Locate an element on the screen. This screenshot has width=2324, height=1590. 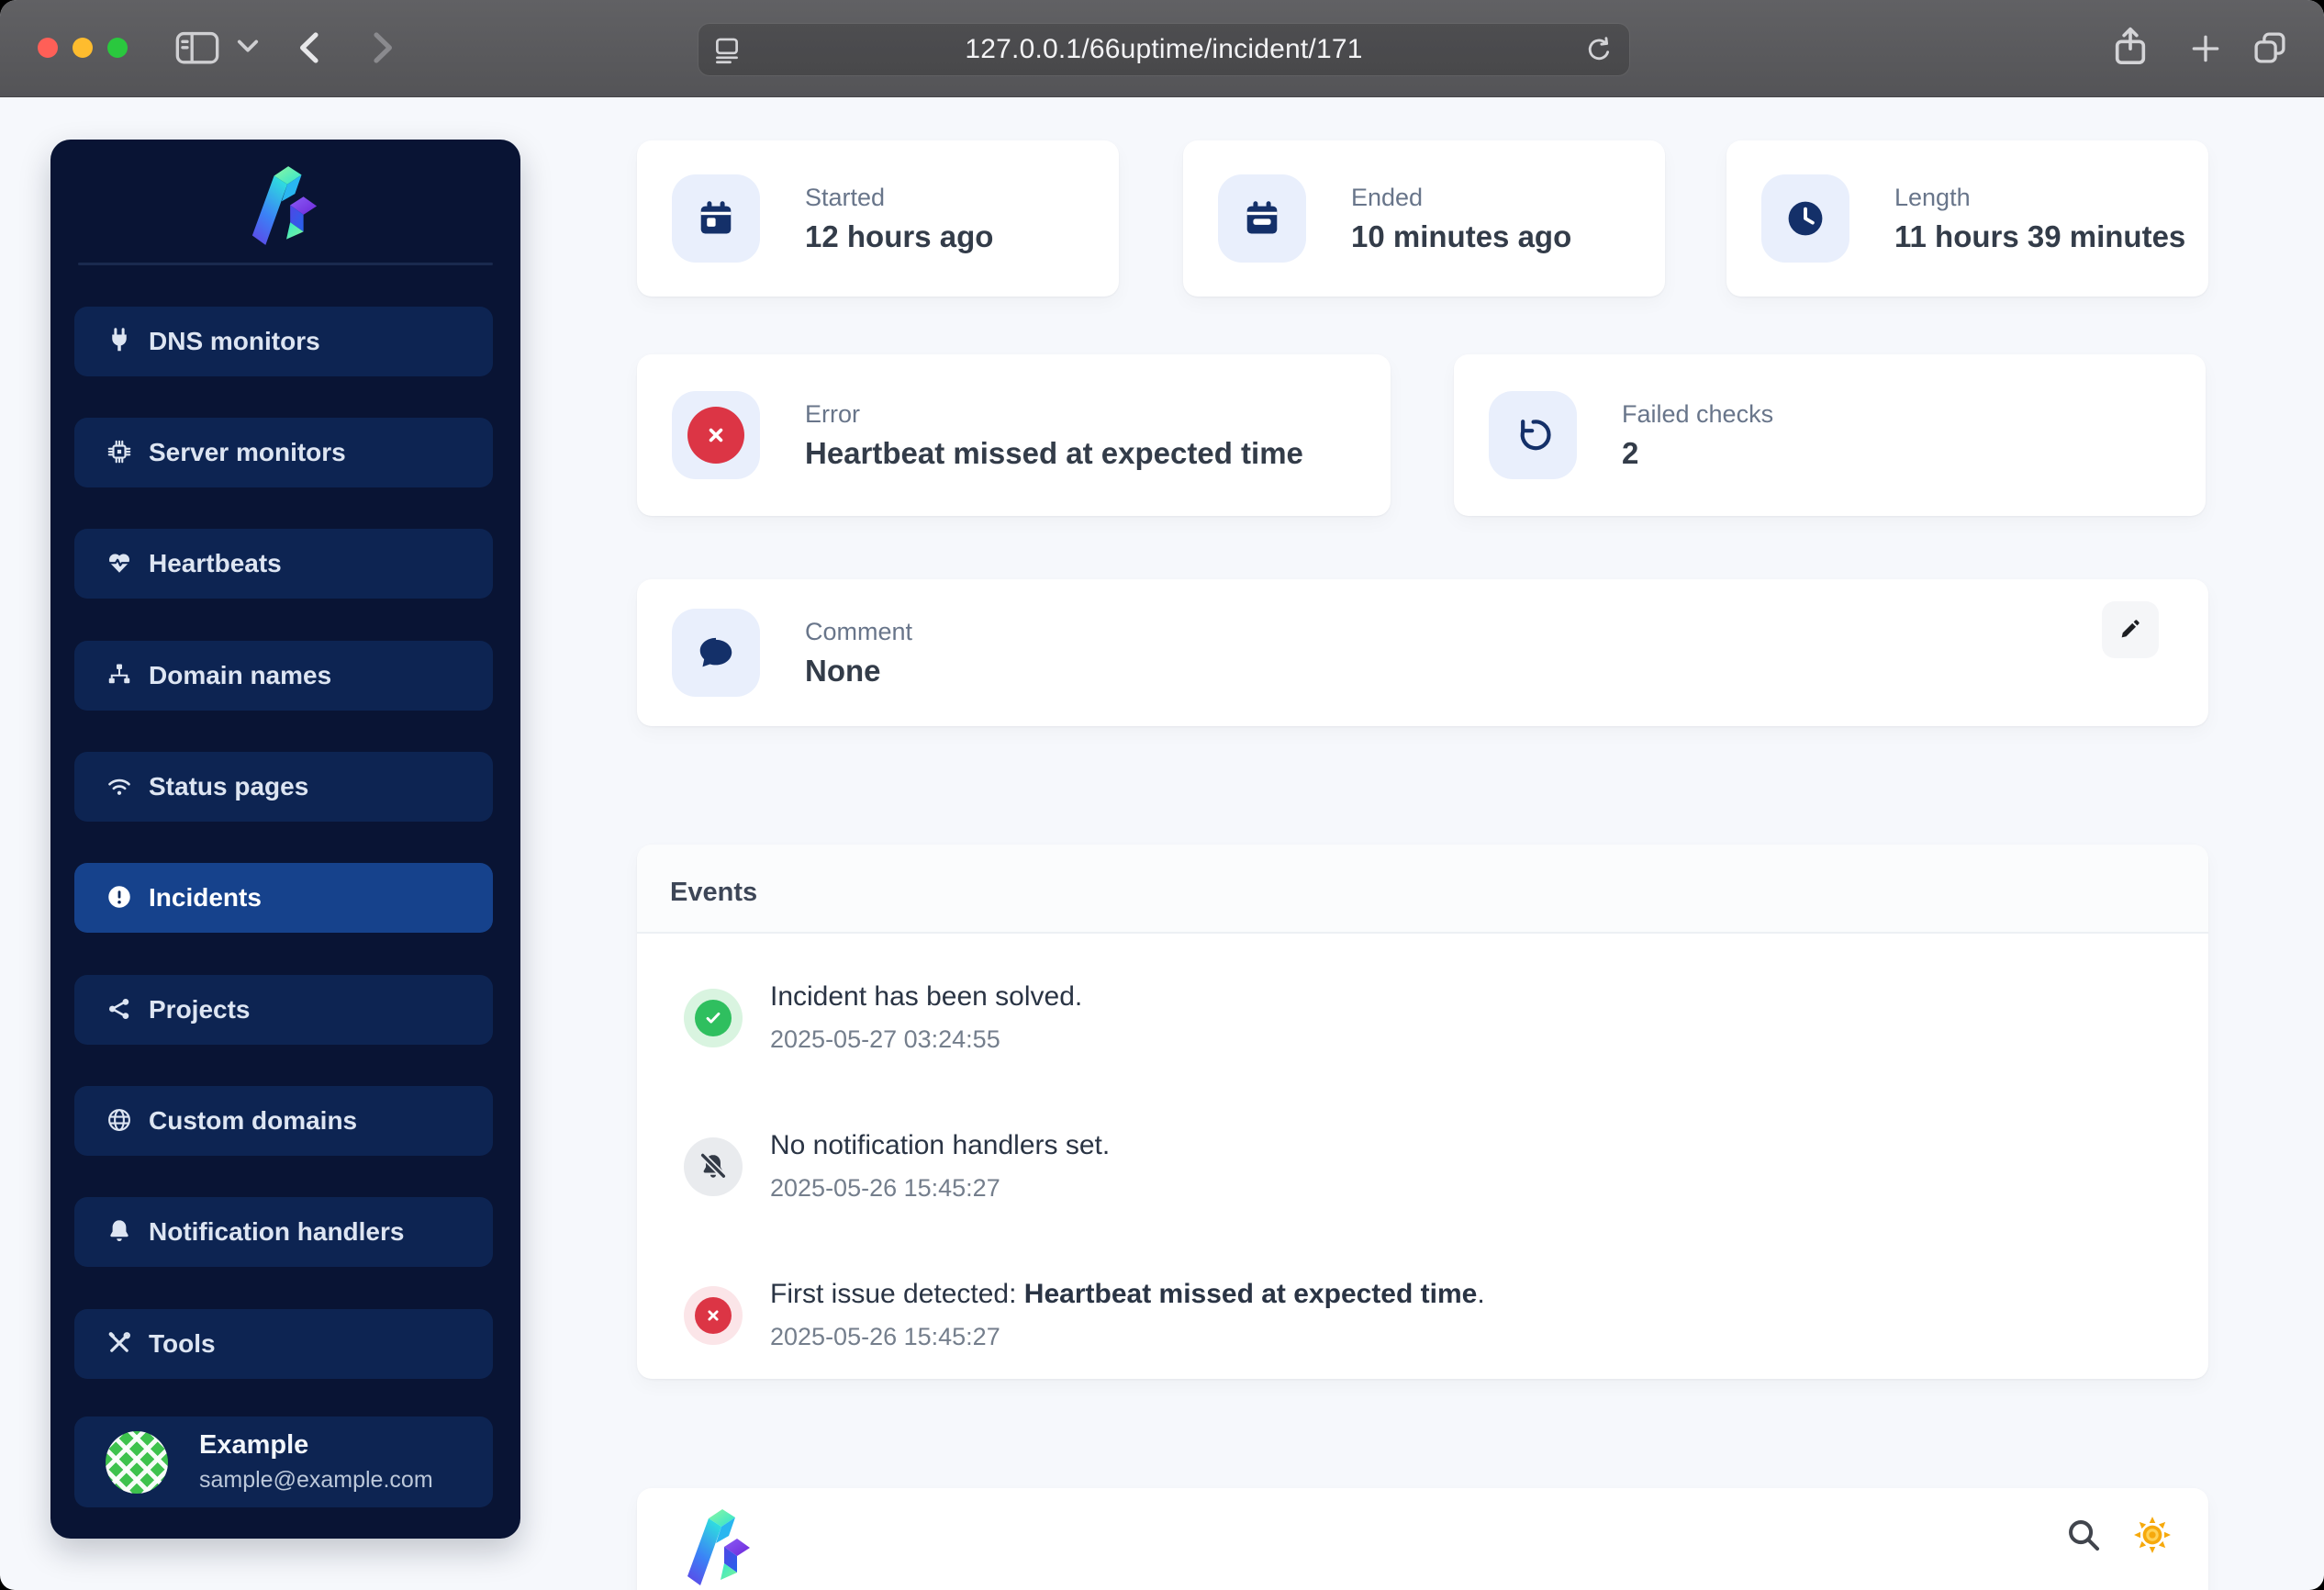
minimize-window-button is located at coordinates (83, 48).